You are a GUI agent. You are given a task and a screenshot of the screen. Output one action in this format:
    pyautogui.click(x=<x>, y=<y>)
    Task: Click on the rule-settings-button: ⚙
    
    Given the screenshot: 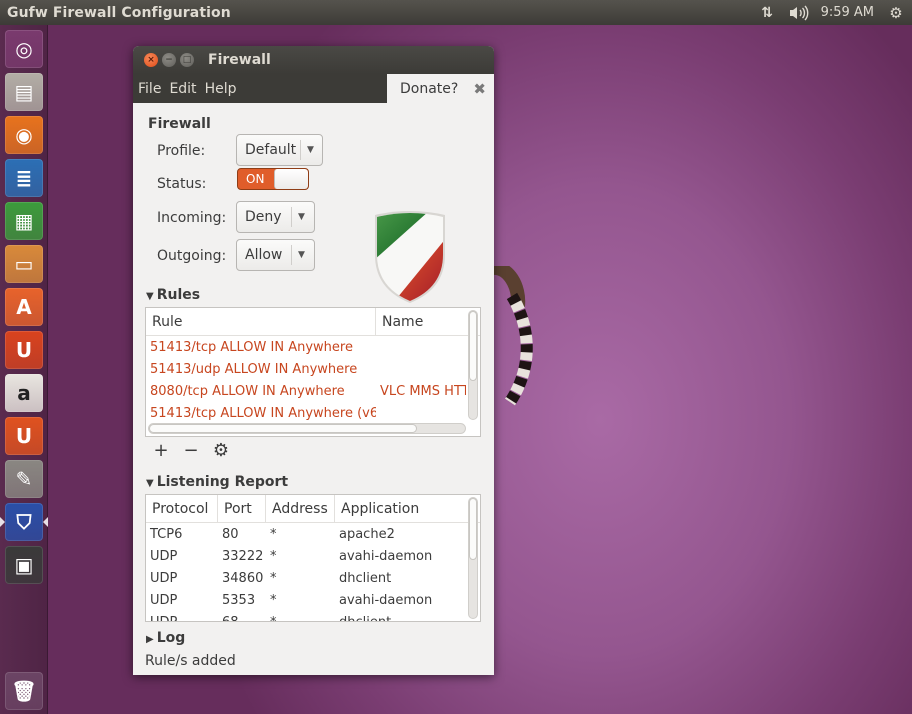 What is the action you would take?
    pyautogui.click(x=221, y=451)
    